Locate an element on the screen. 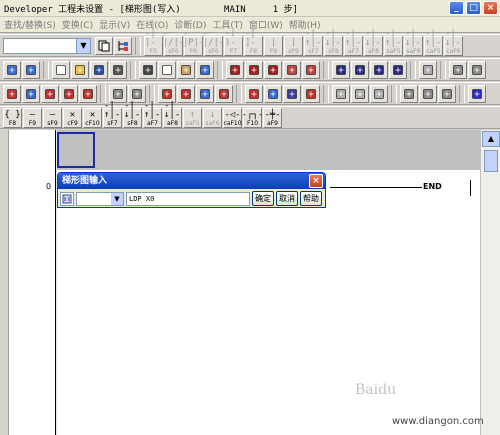  instruction-key-button: -| |- F5 is located at coordinates (153, 42).